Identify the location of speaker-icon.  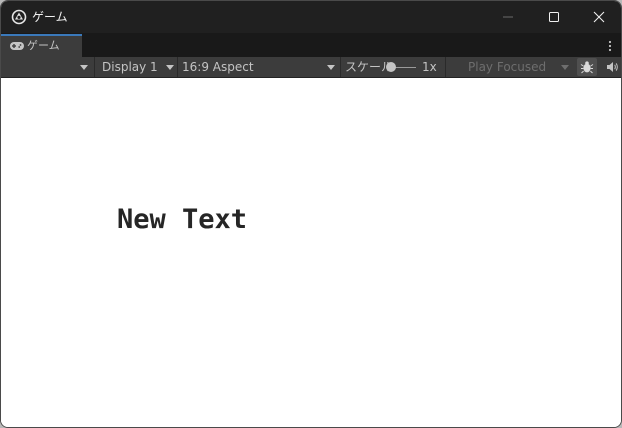
(612, 67).